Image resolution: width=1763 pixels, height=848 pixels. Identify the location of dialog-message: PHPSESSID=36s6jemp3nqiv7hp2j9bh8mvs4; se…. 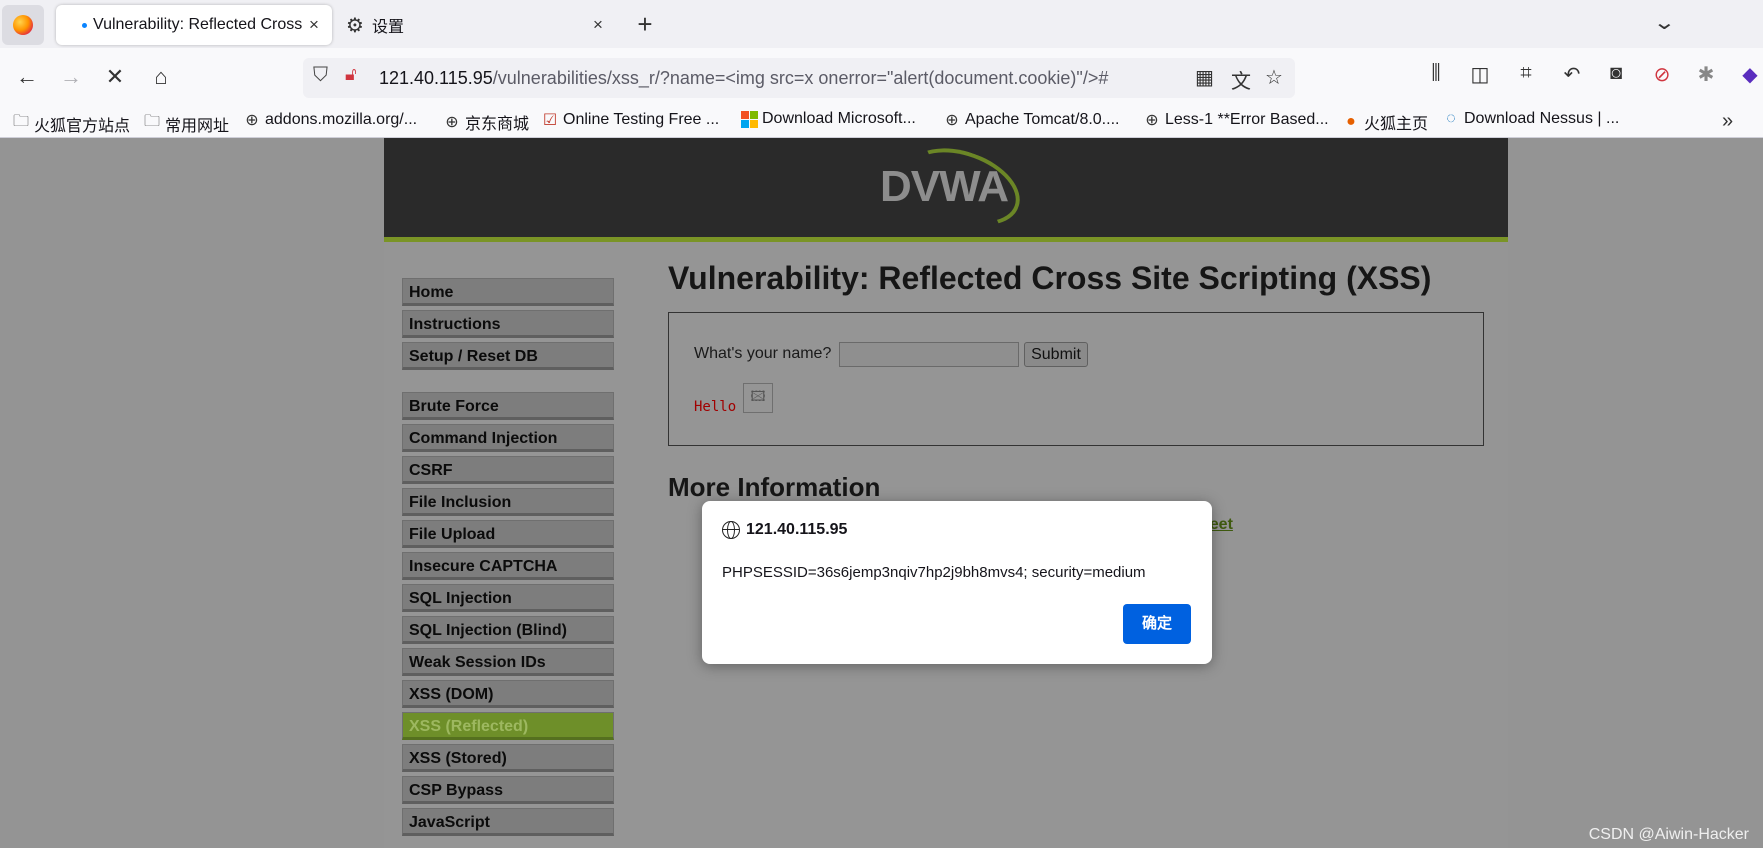
(934, 572).